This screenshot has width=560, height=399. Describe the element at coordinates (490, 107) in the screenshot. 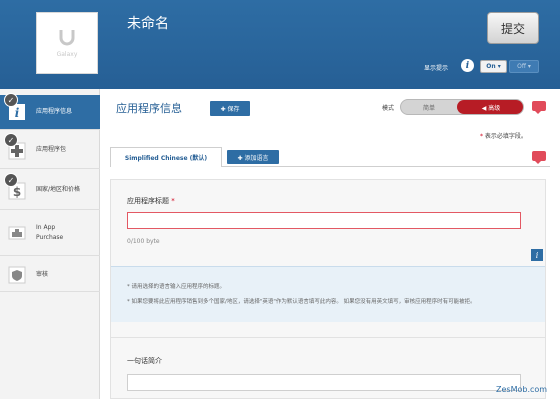

I see `mode-advanced-option: ◀ 高级` at that location.